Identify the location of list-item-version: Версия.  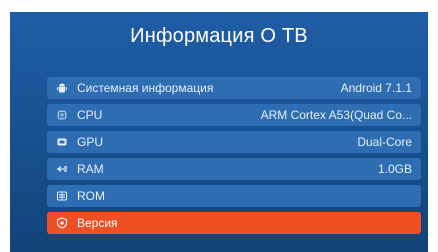
(234, 223).